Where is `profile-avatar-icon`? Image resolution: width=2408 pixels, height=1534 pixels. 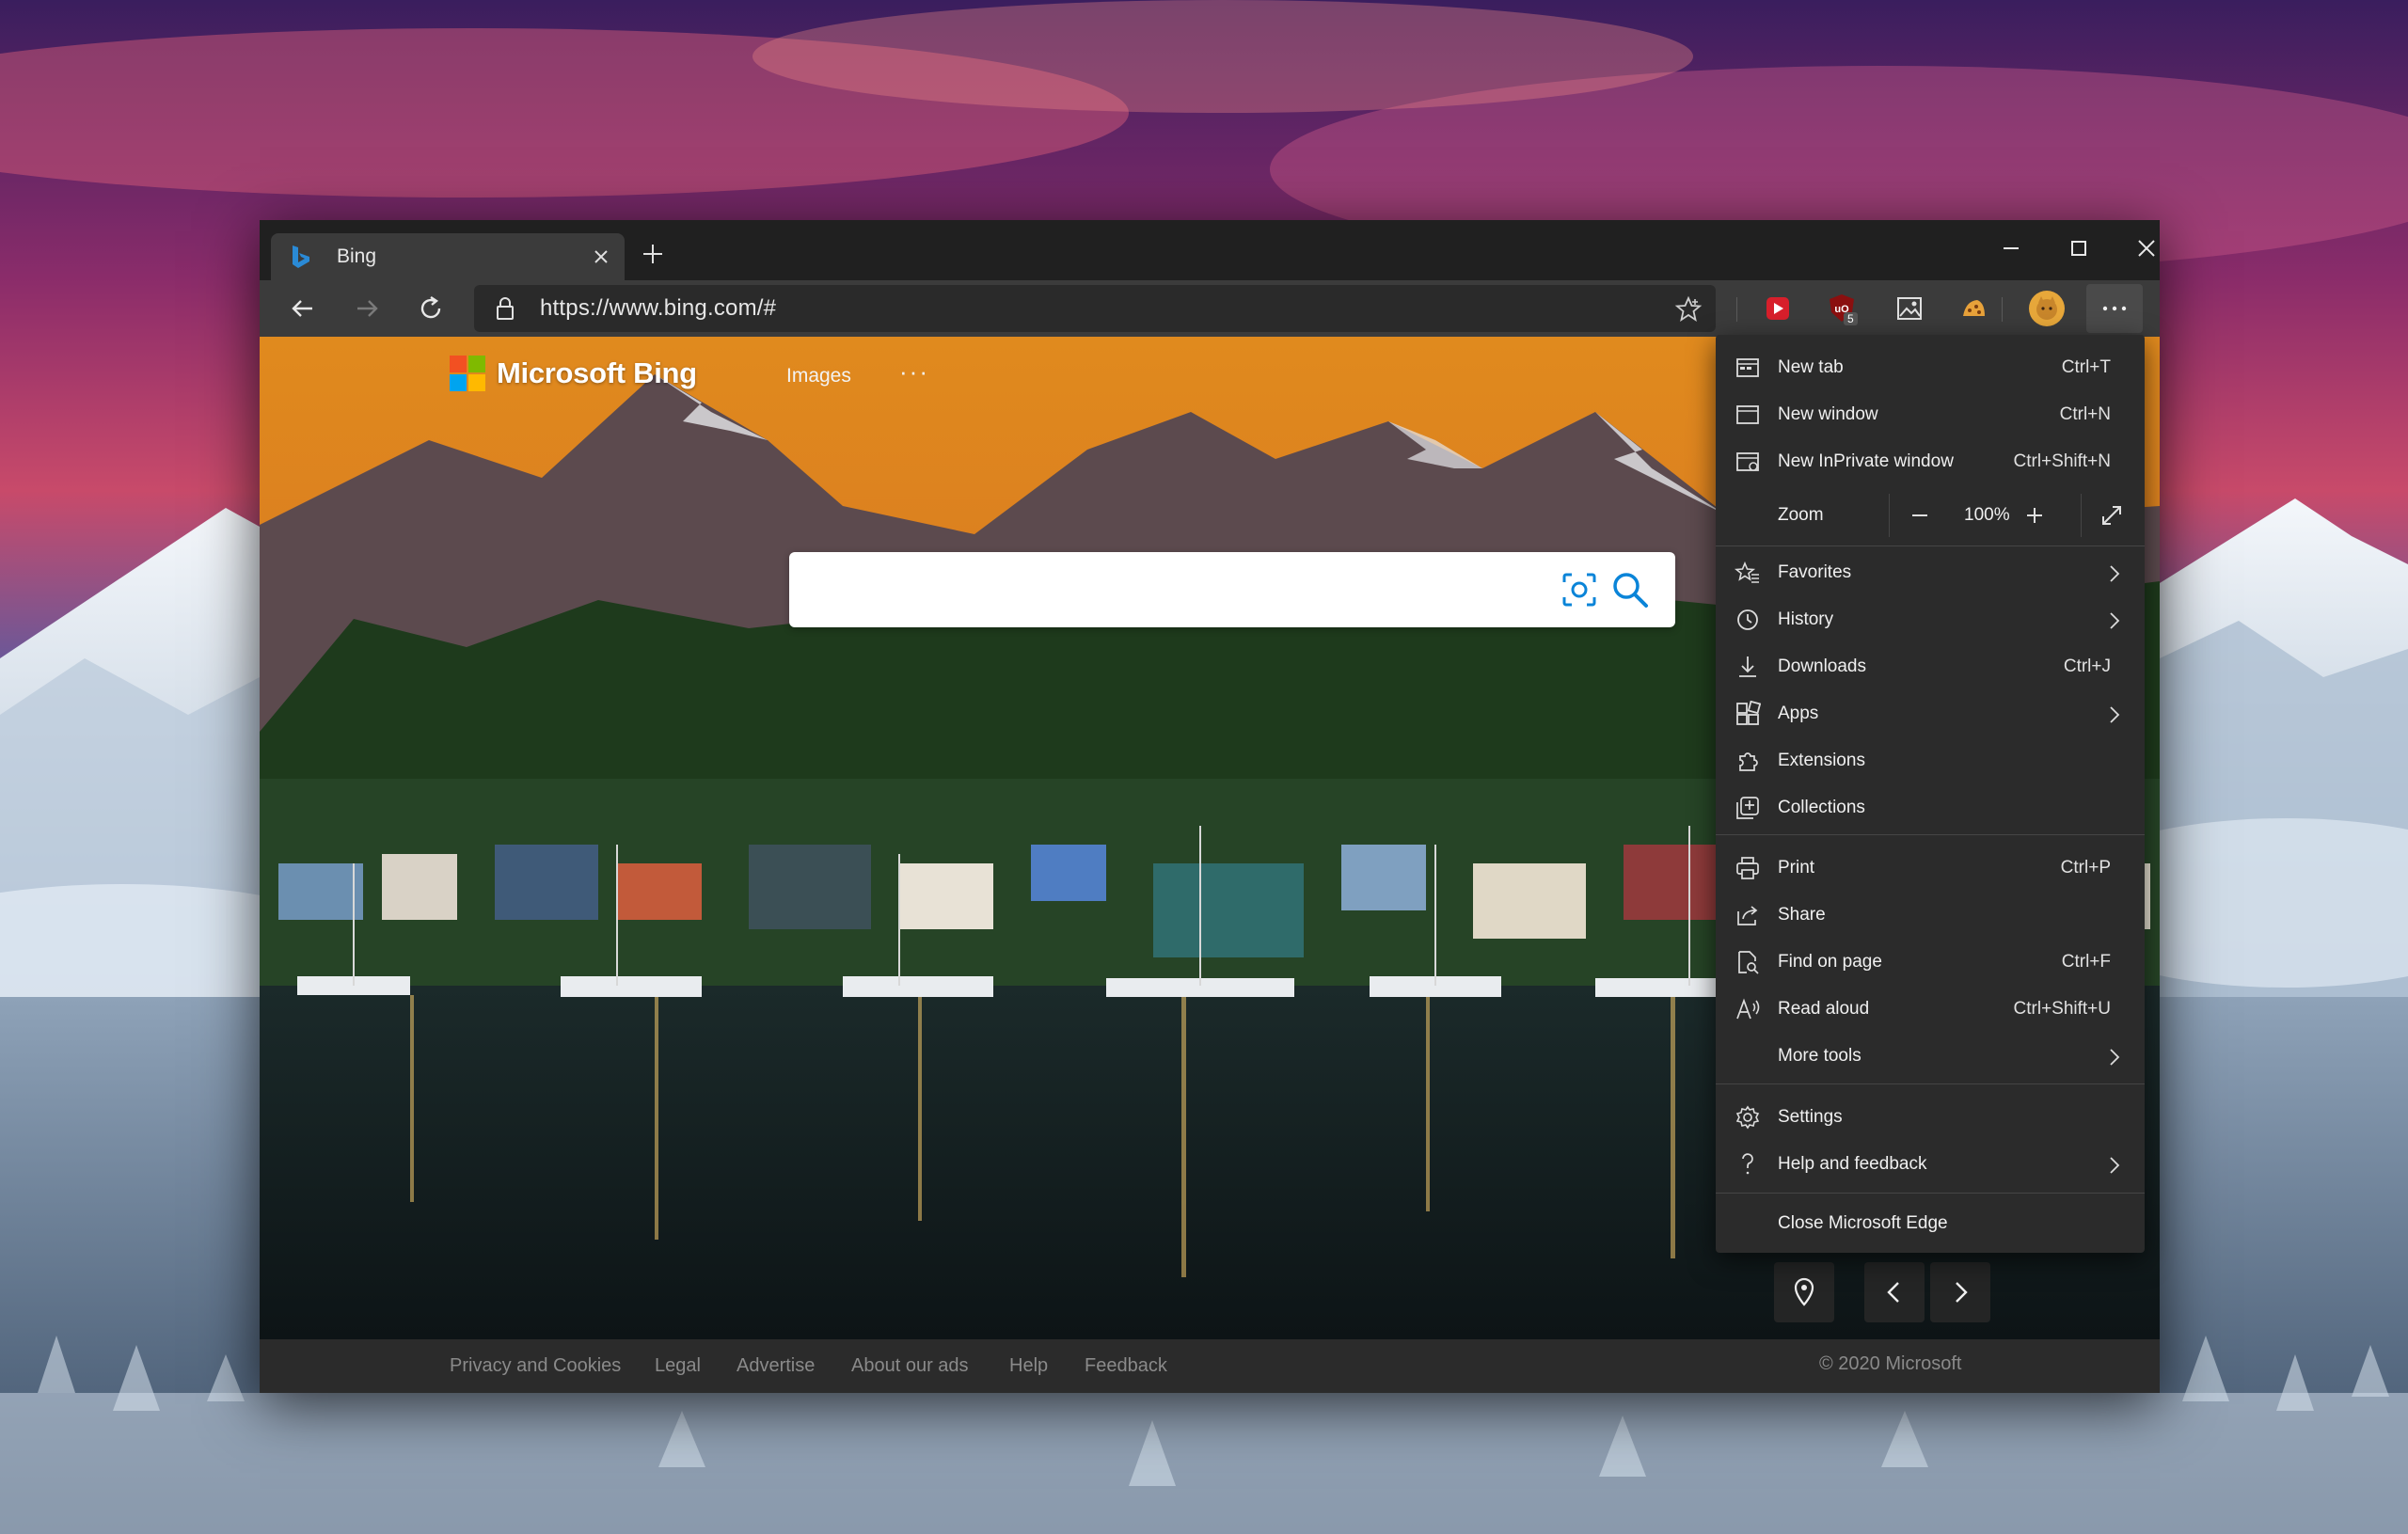 profile-avatar-icon is located at coordinates (2047, 308).